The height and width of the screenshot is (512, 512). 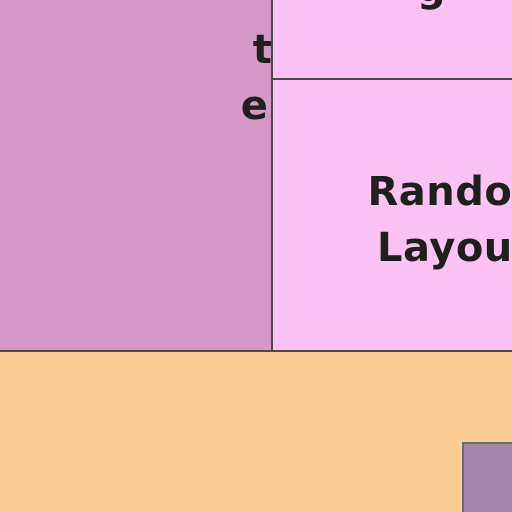 I want to click on tile-purple-label-line1: ting, so click(x=262, y=50).